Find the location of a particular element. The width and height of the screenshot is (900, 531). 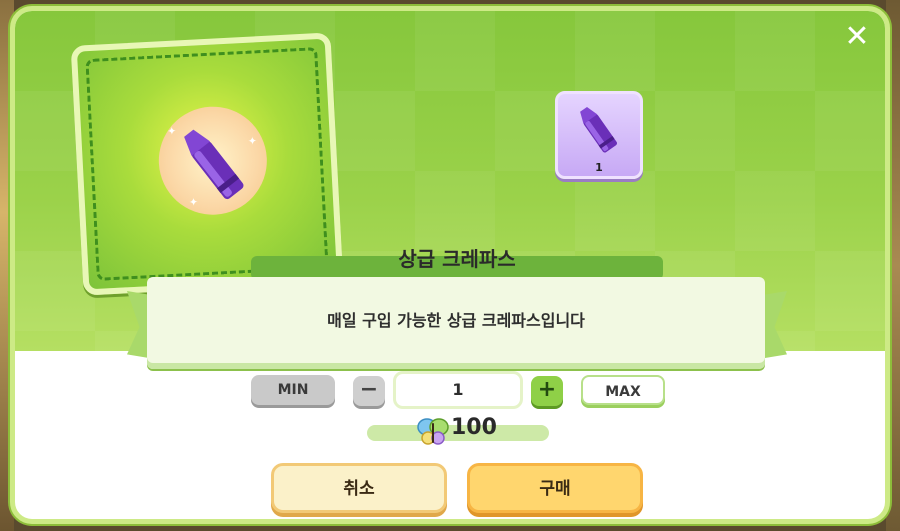

item-title: 상급 크레파스 is located at coordinates (457, 259).